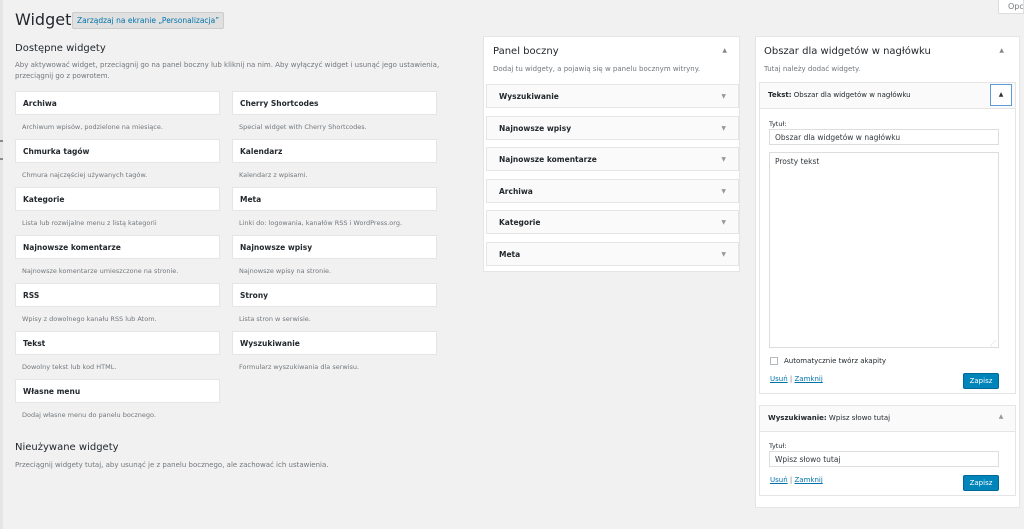 This screenshot has width=1024, height=529. I want to click on header-area-title: Obszar dla widgetów w nagłówku, so click(847, 51).